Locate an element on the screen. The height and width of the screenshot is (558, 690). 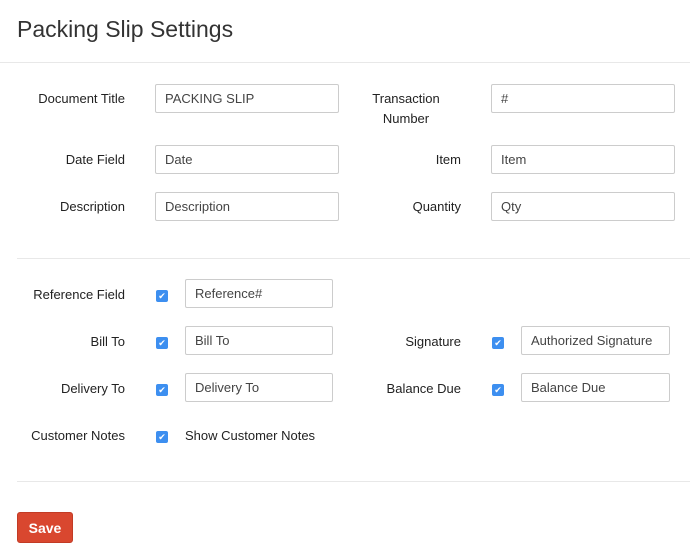
item-label: Item is located at coordinates (448, 159).